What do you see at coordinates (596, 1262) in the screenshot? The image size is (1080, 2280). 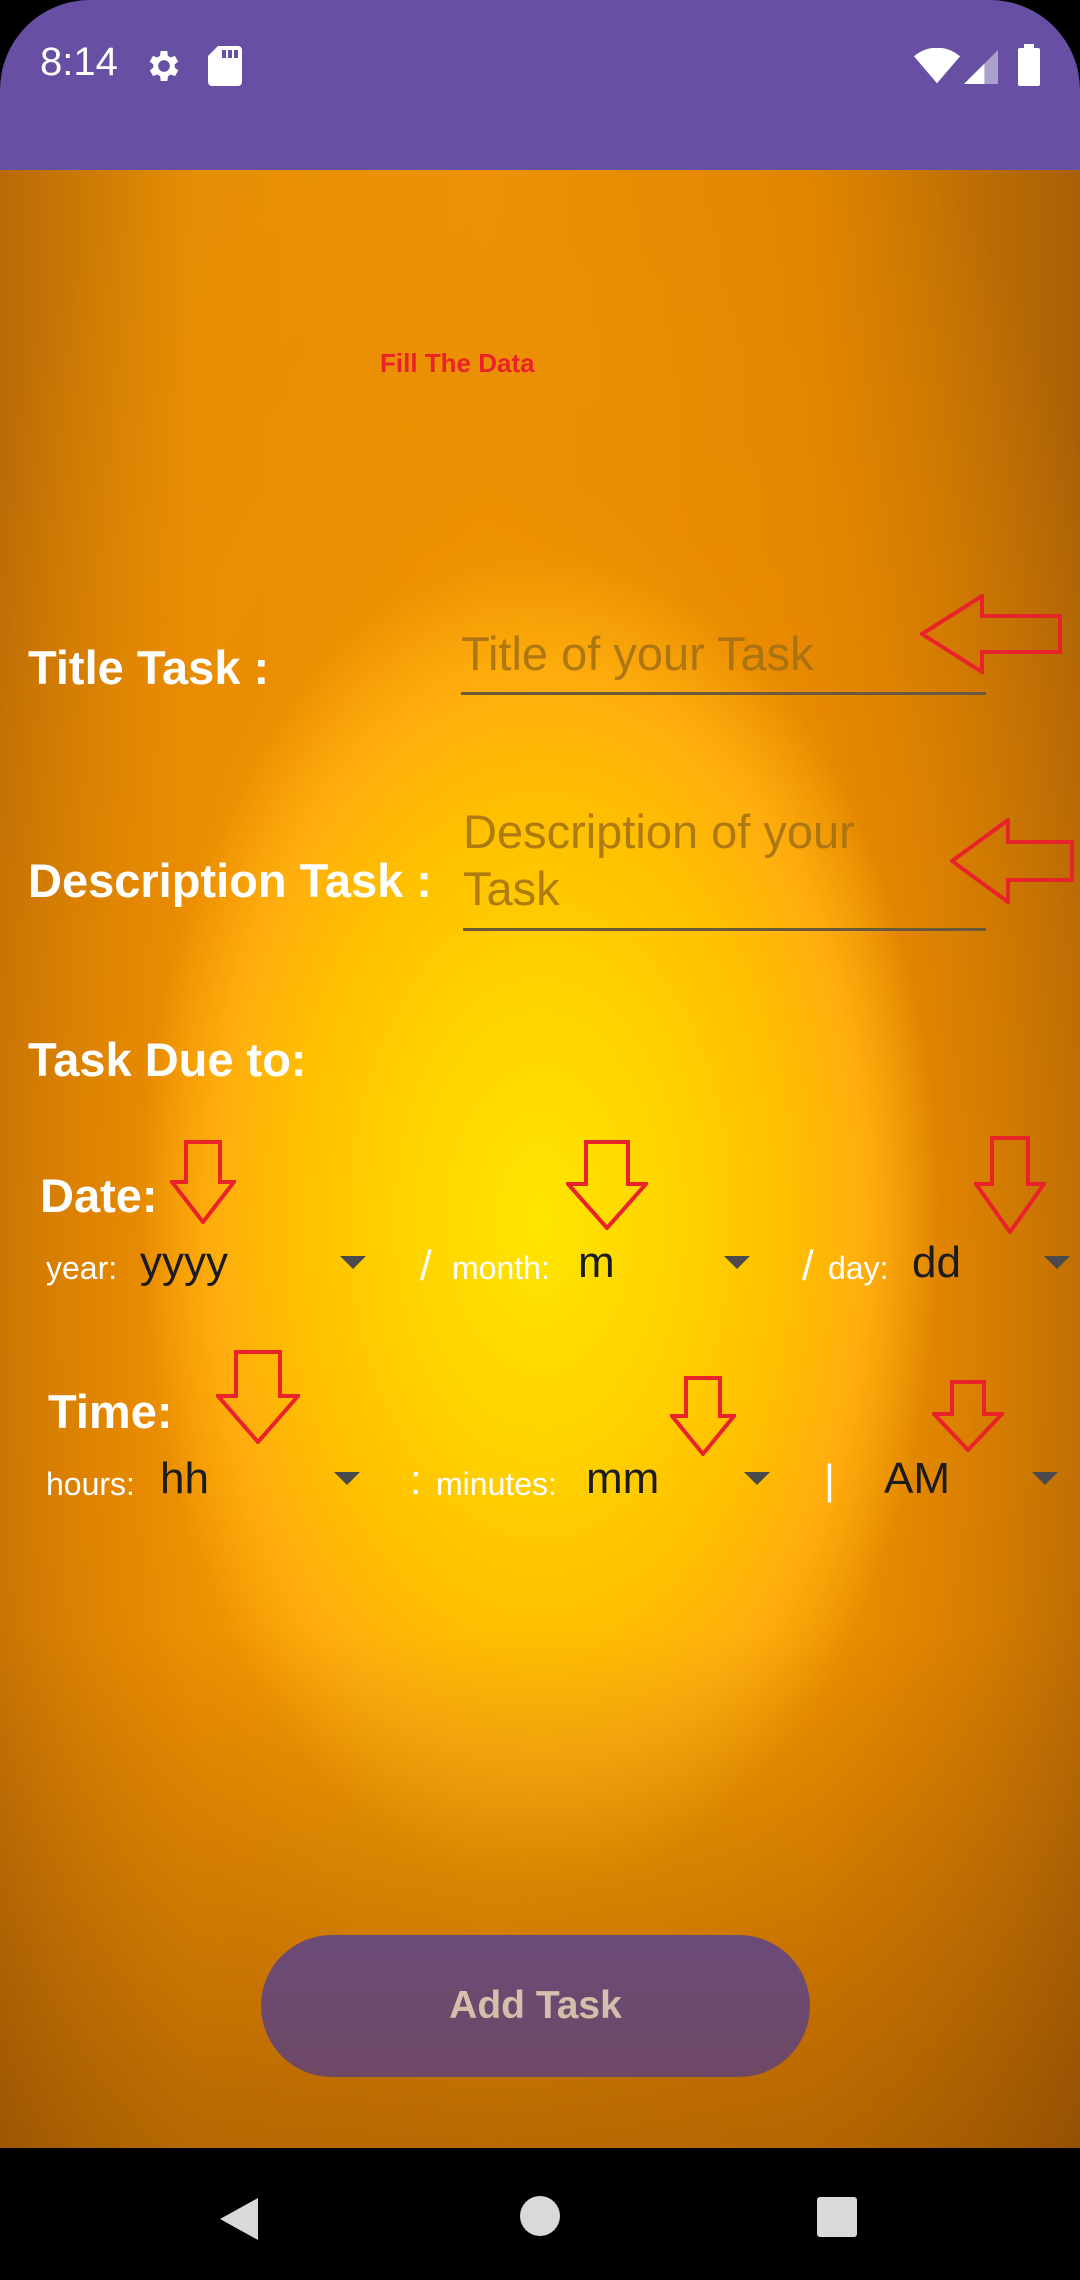 I see `month-value: m` at bounding box center [596, 1262].